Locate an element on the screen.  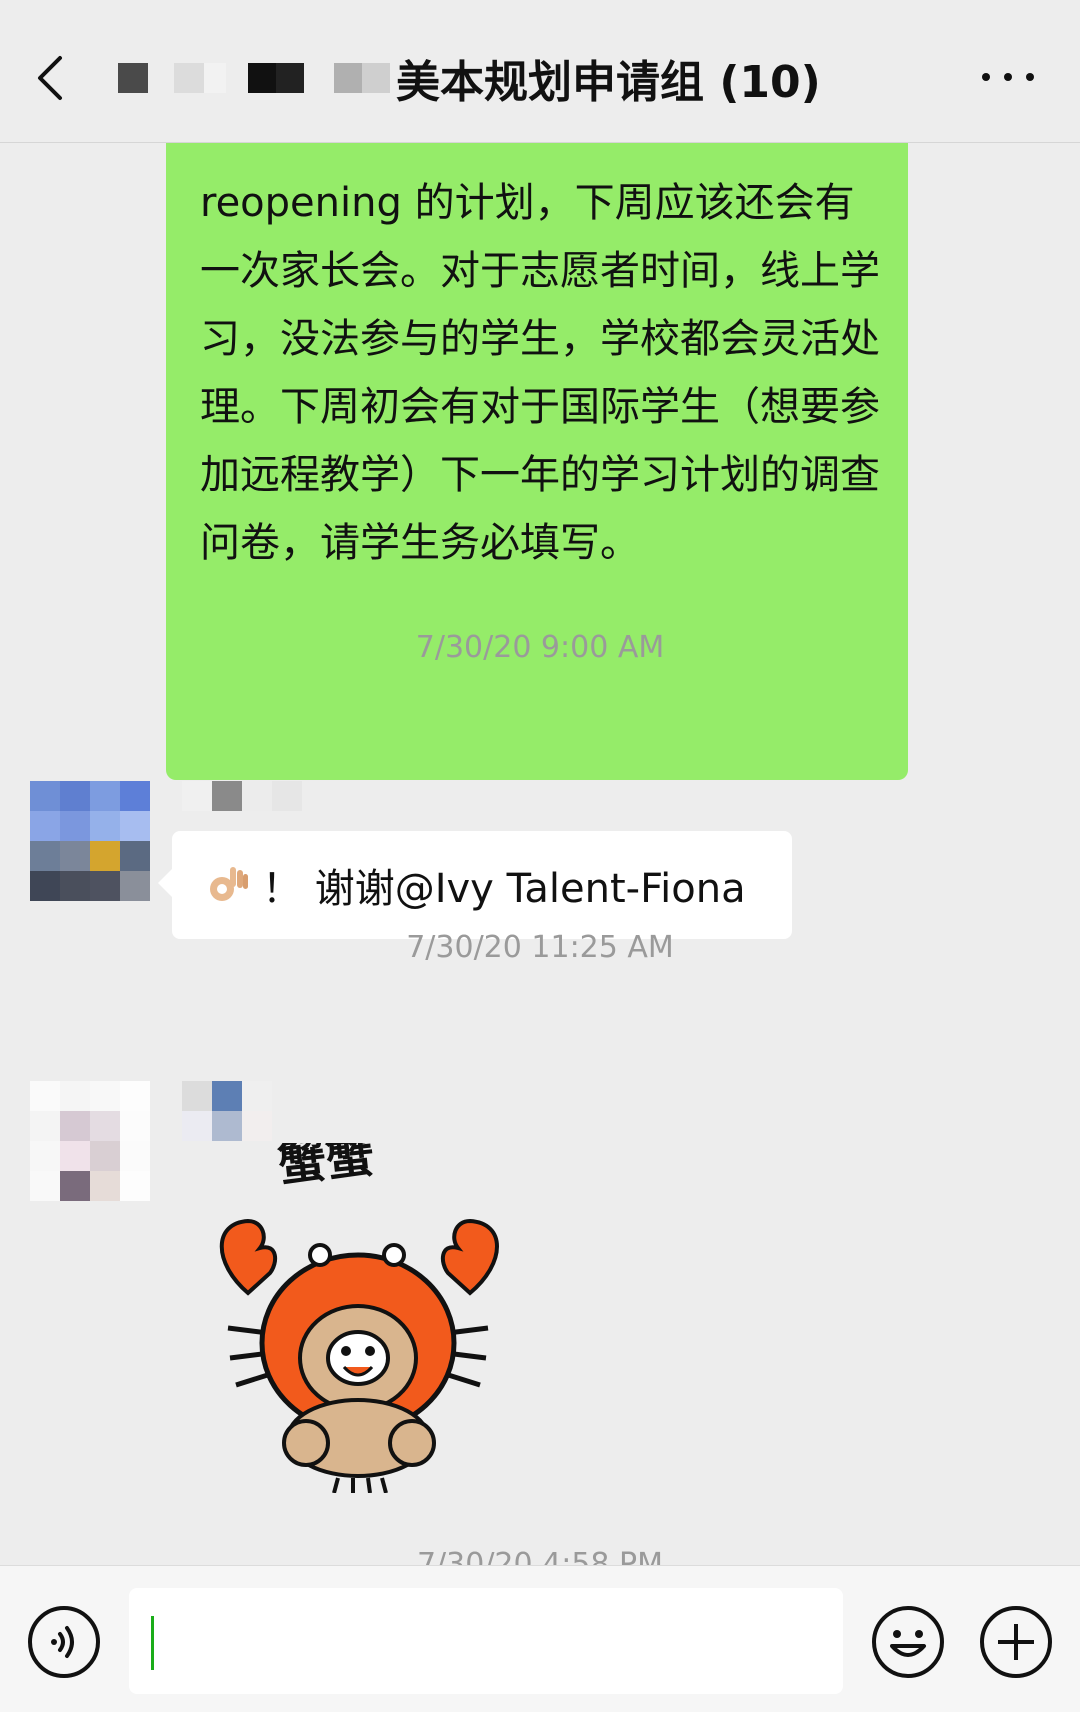
timestamp: 7/30/20 9:00 AM is located at coordinates (540, 647).